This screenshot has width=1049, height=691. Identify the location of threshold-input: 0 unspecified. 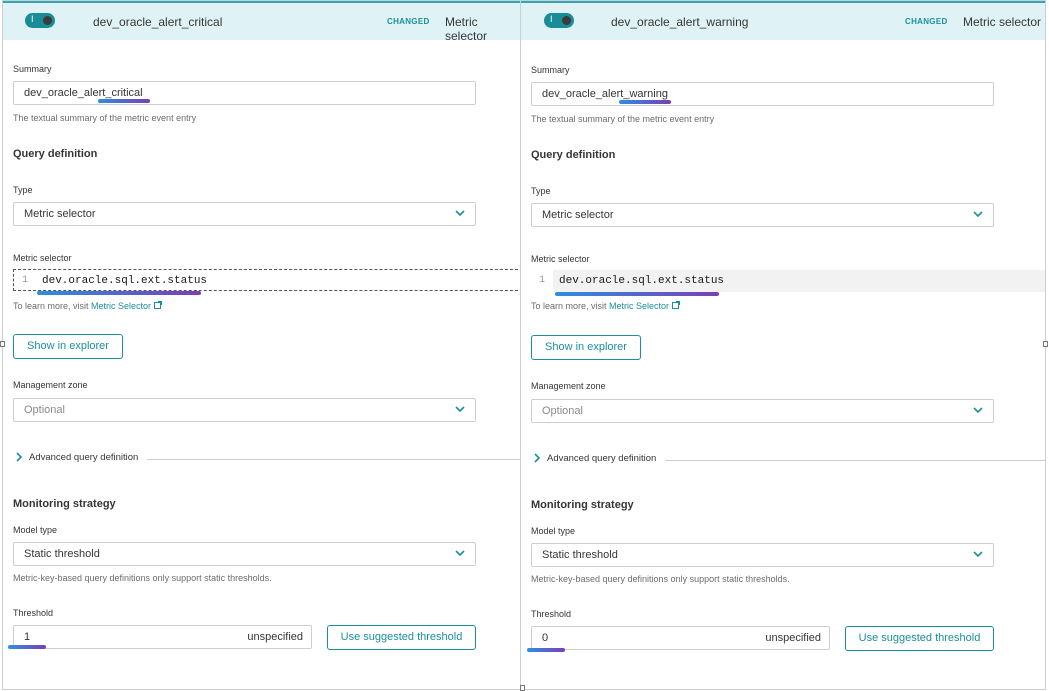
(680, 638).